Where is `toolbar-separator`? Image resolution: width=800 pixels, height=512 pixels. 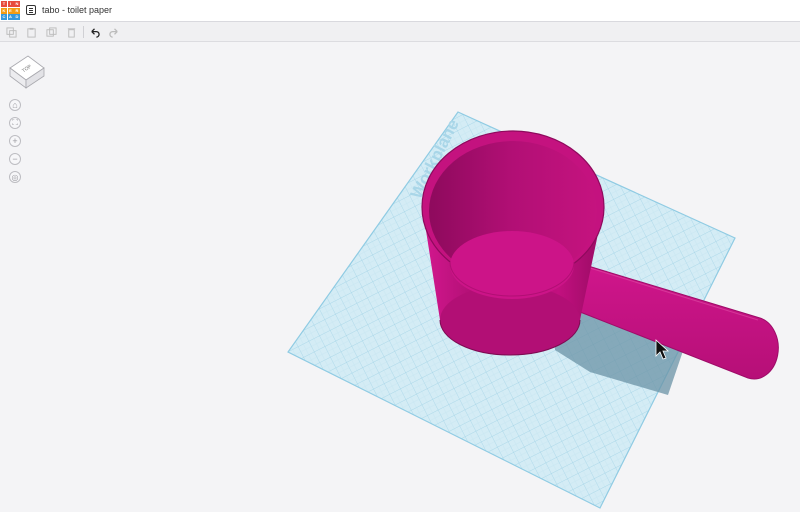
toolbar-separator is located at coordinates (83, 32).